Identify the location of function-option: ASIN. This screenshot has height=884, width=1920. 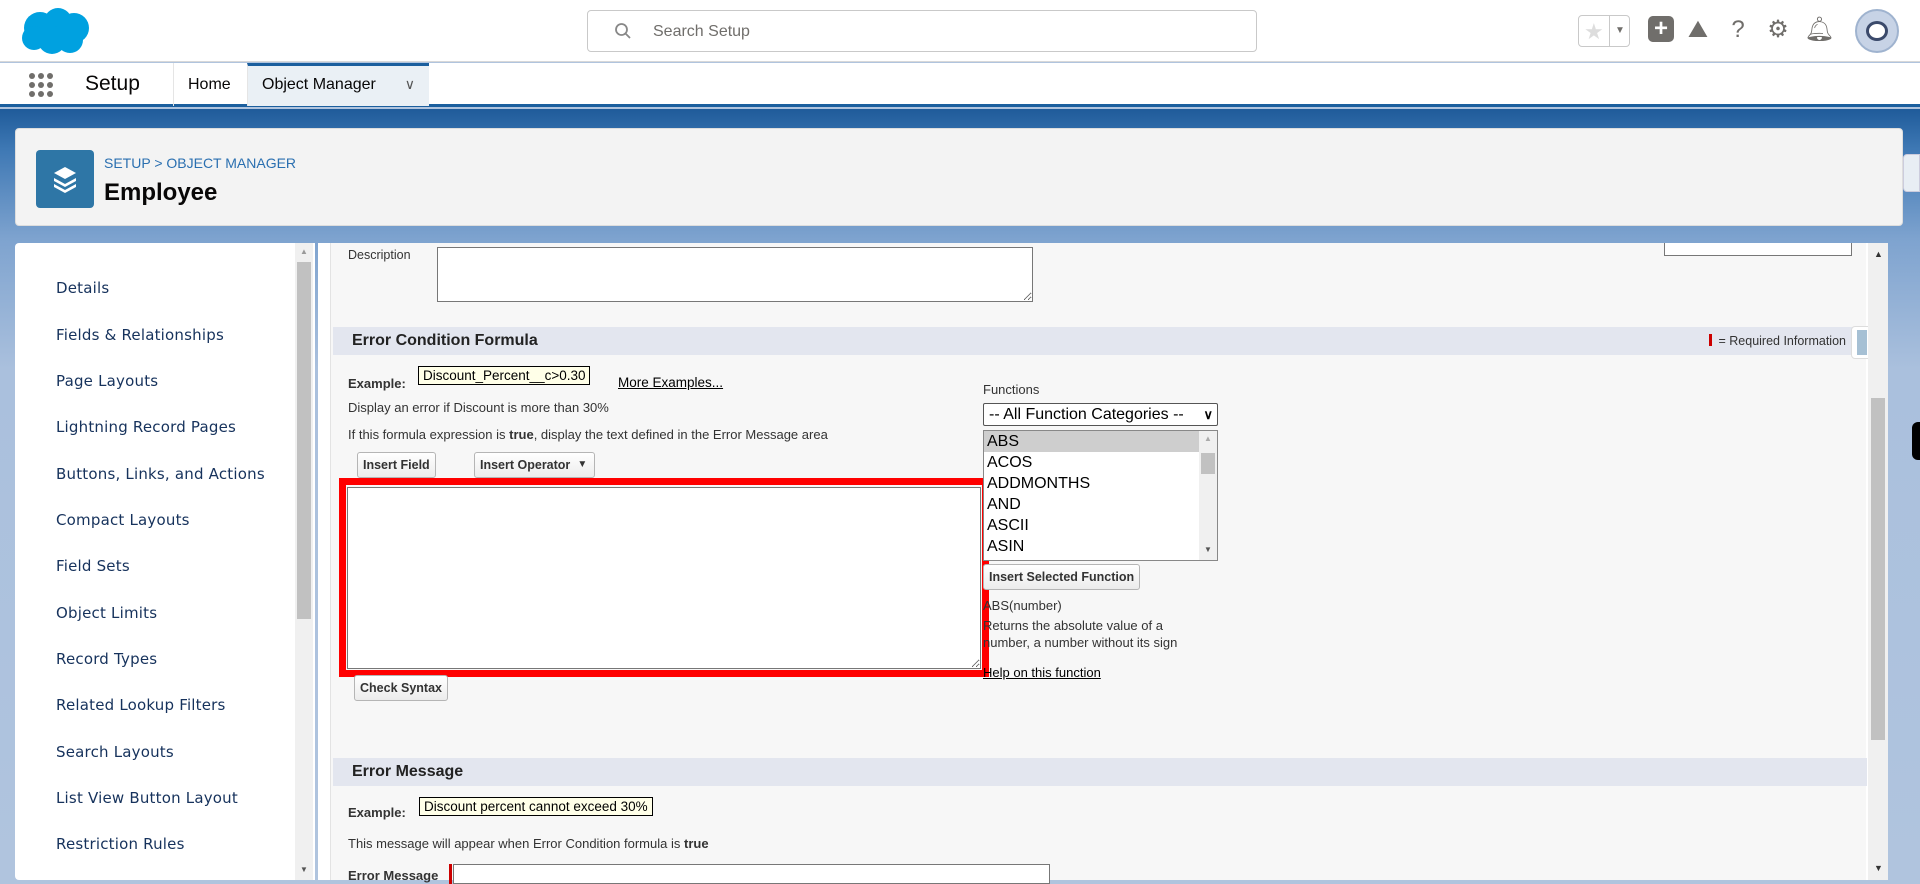
(1100, 546).